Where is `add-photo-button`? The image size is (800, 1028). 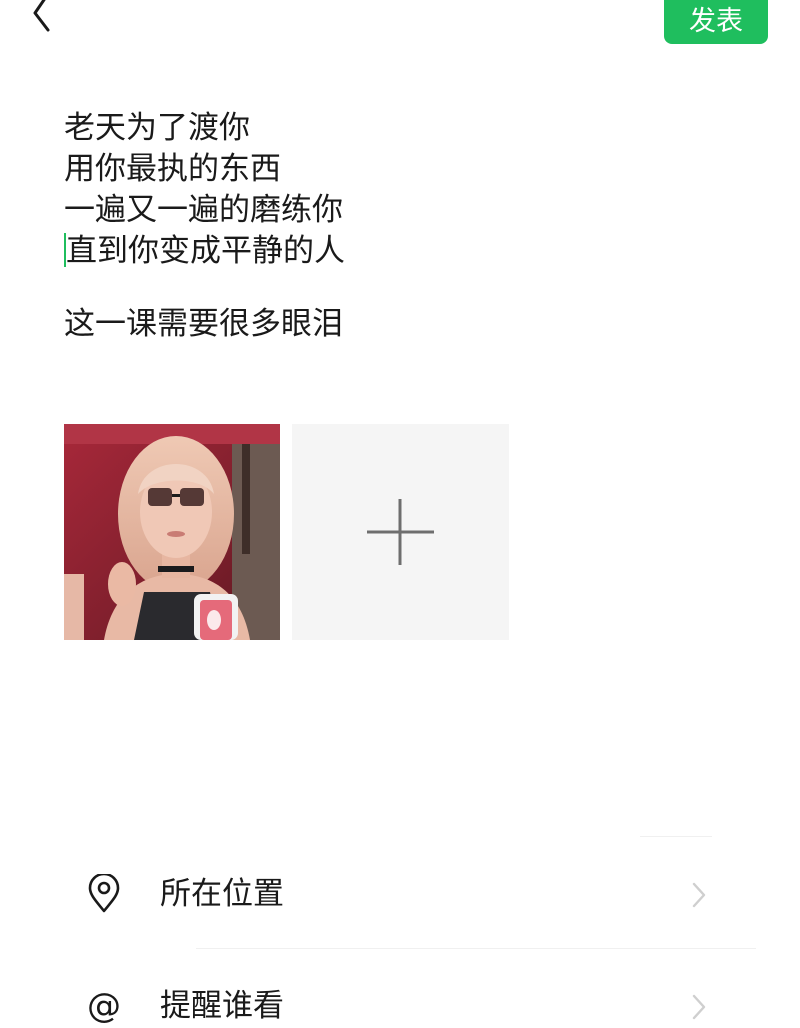
add-photo-button is located at coordinates (400, 532).